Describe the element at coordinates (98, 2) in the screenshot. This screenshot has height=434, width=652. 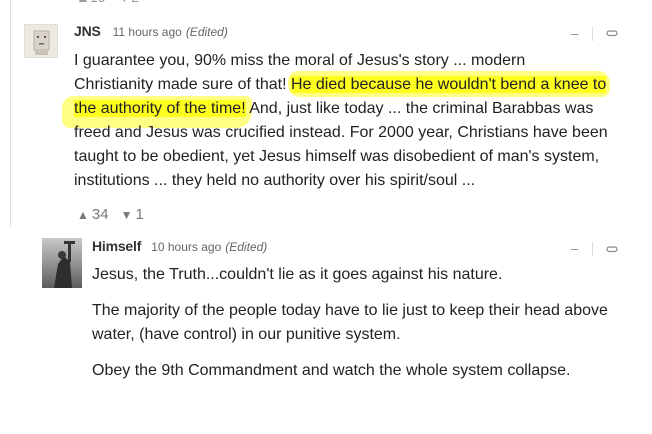
I see `upvote-count: 16` at that location.